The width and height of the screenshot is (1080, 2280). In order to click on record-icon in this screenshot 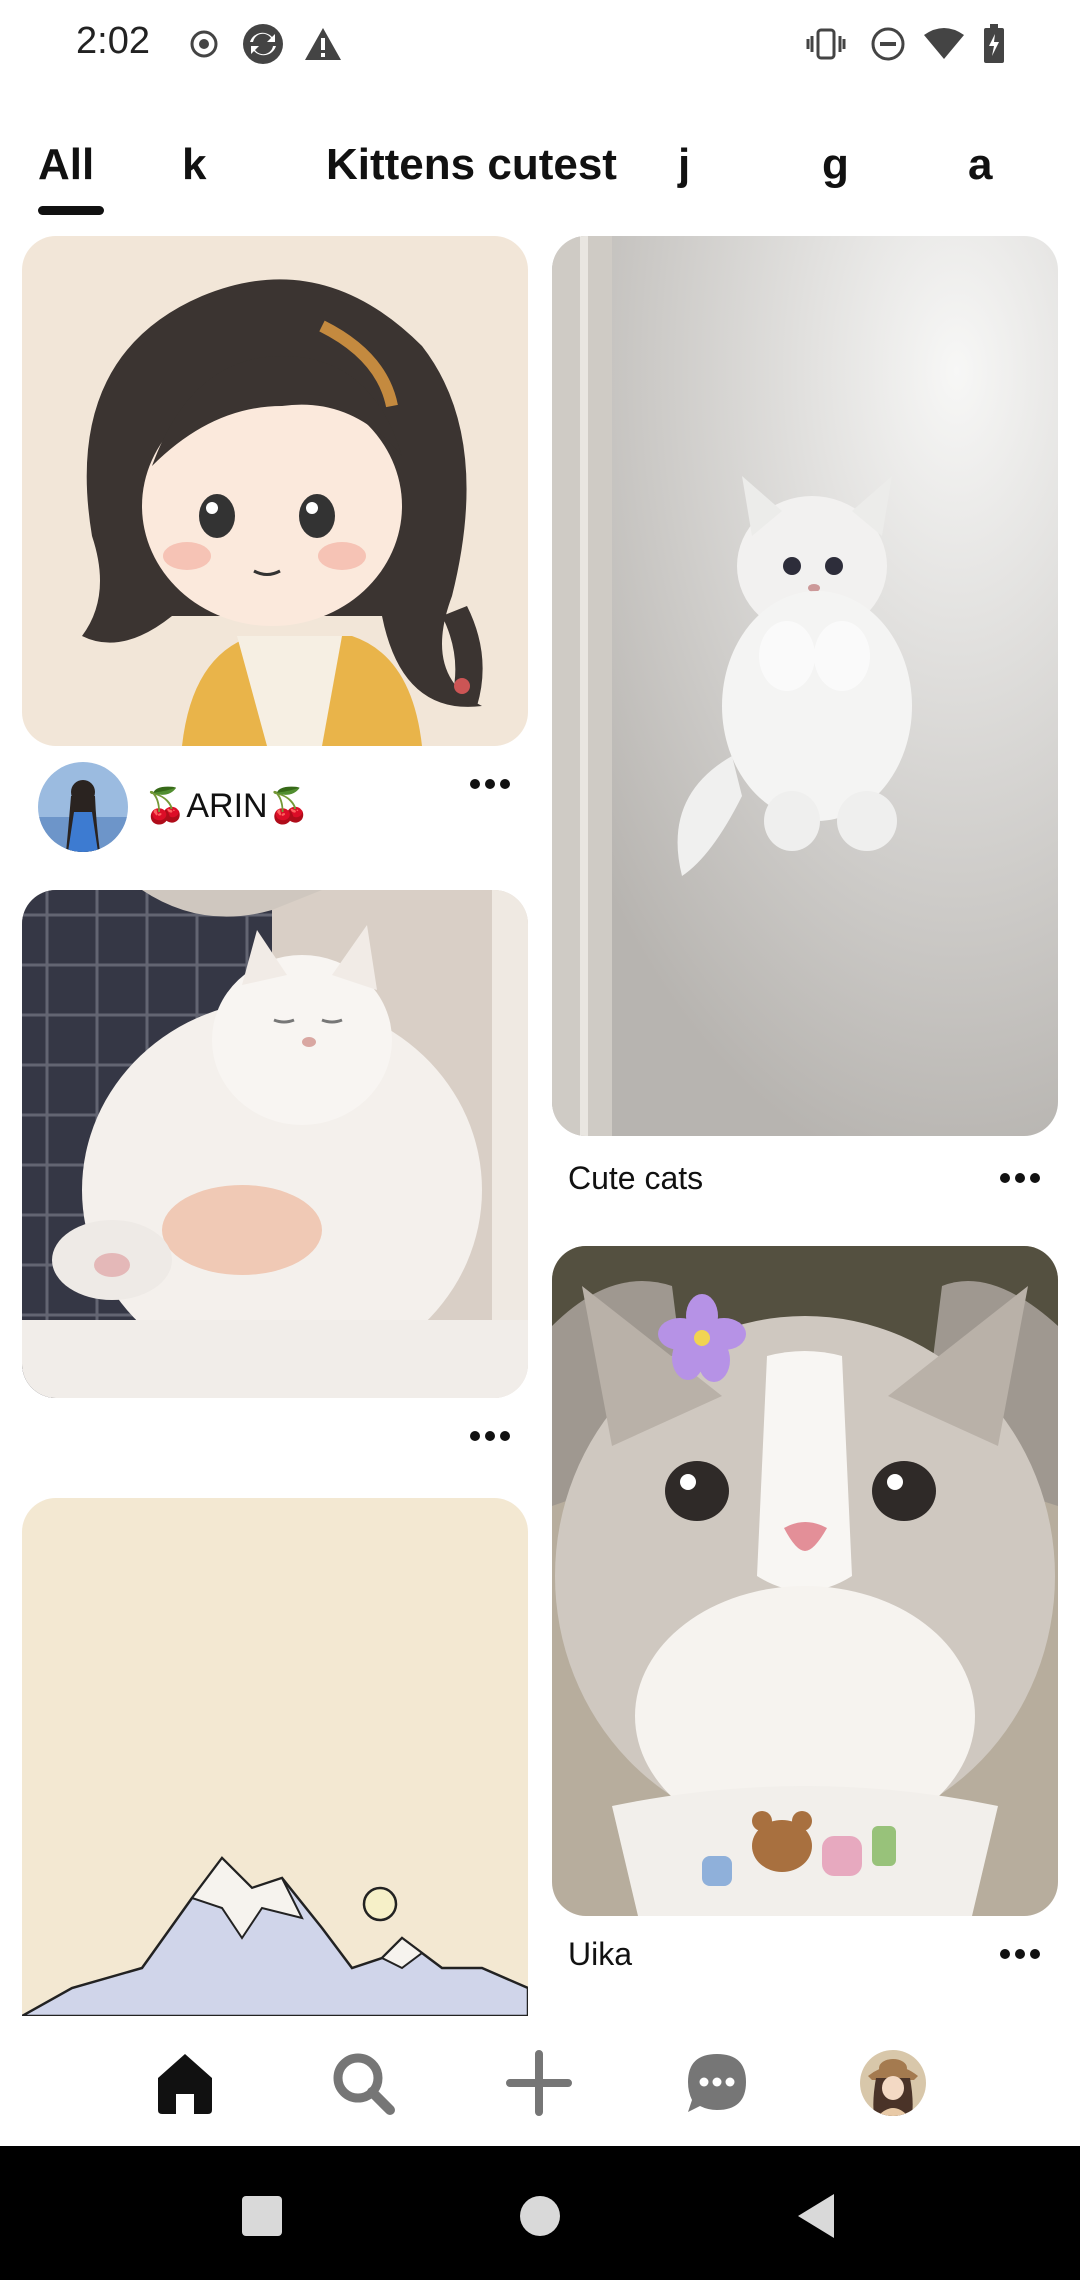, I will do `click(204, 44)`.